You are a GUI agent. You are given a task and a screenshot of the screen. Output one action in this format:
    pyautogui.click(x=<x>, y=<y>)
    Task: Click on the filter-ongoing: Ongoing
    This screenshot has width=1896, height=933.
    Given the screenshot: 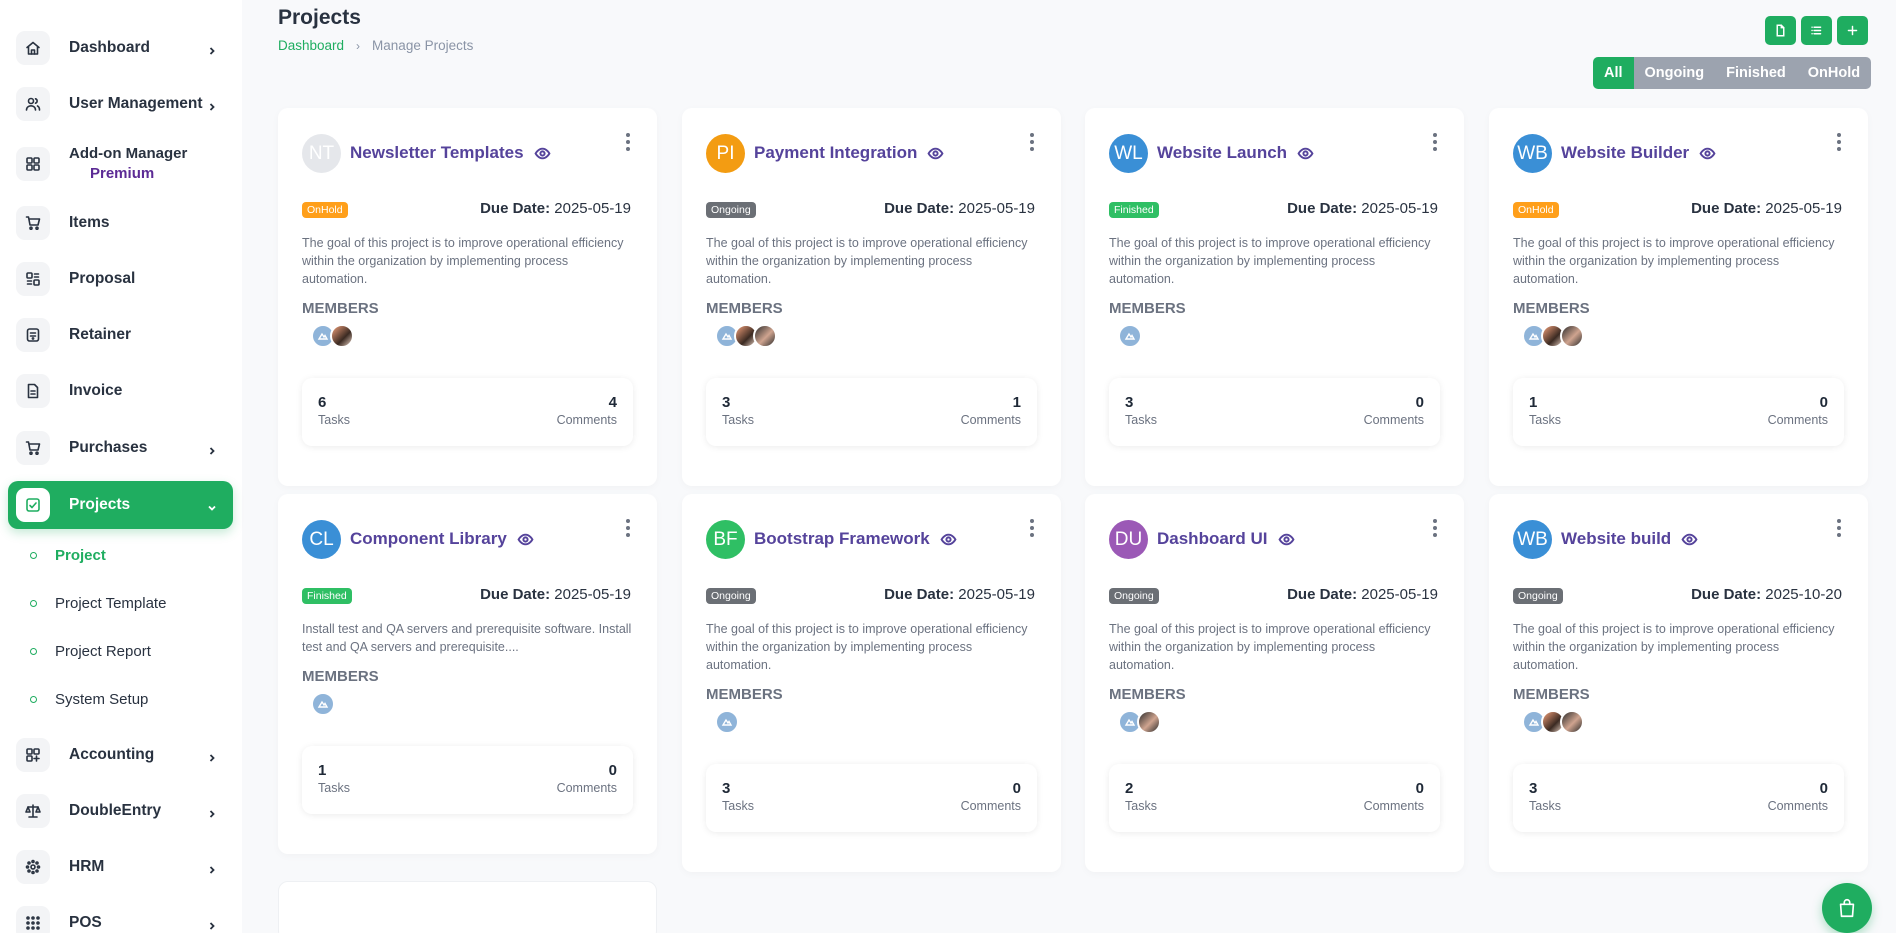 What is the action you would take?
    pyautogui.click(x=1674, y=73)
    